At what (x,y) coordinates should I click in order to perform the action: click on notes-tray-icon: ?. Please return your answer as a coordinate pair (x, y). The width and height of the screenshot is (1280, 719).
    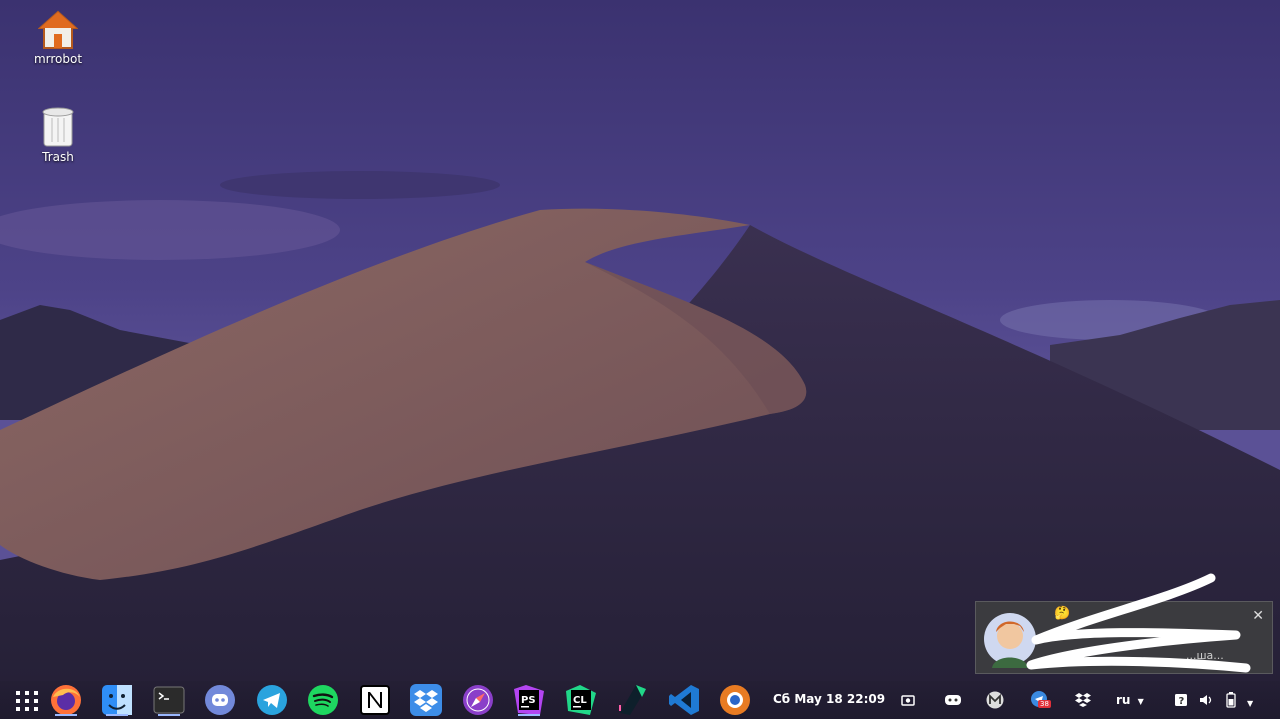
    Looking at the image, I should click on (1181, 700).